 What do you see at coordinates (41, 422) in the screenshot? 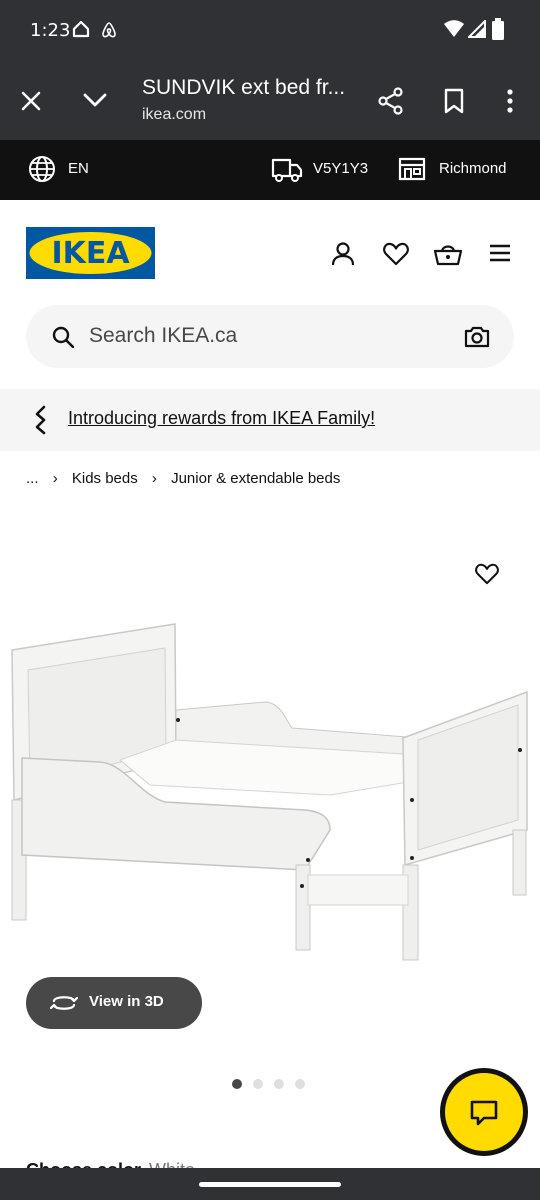
I see `family-swirl-icon` at bounding box center [41, 422].